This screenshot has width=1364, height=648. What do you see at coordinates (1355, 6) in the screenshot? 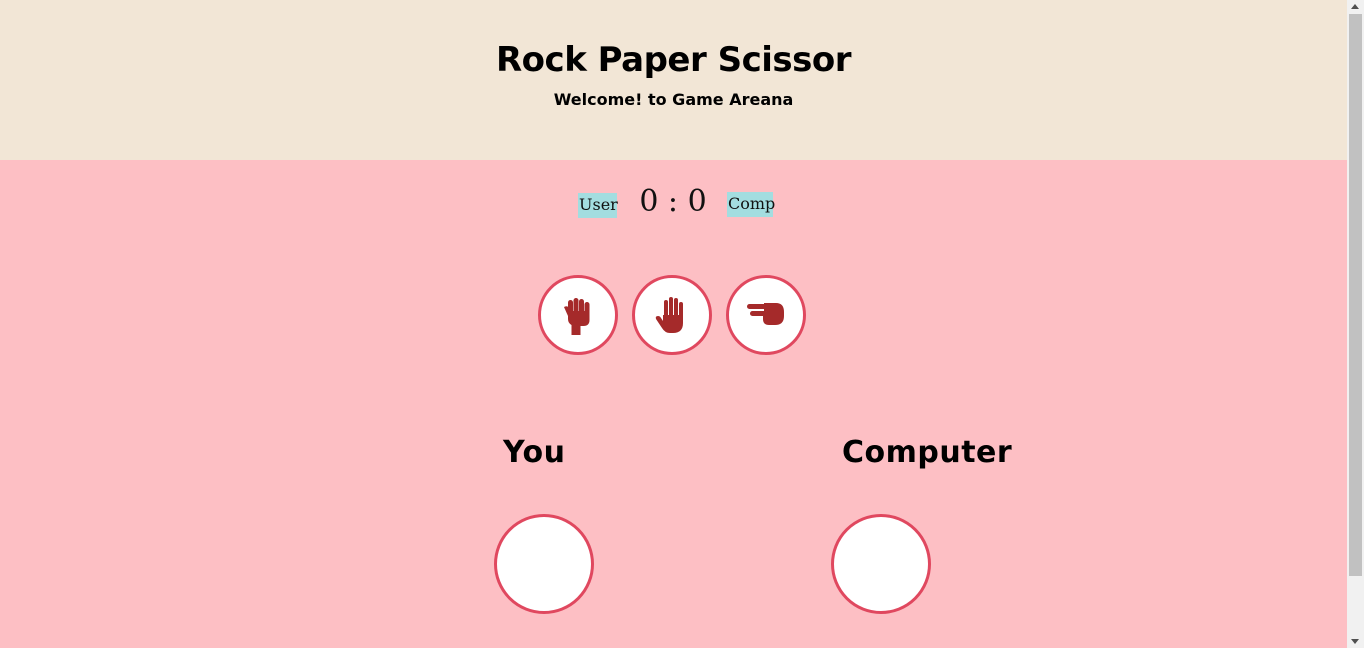
I see `scroll-up-icon` at bounding box center [1355, 6].